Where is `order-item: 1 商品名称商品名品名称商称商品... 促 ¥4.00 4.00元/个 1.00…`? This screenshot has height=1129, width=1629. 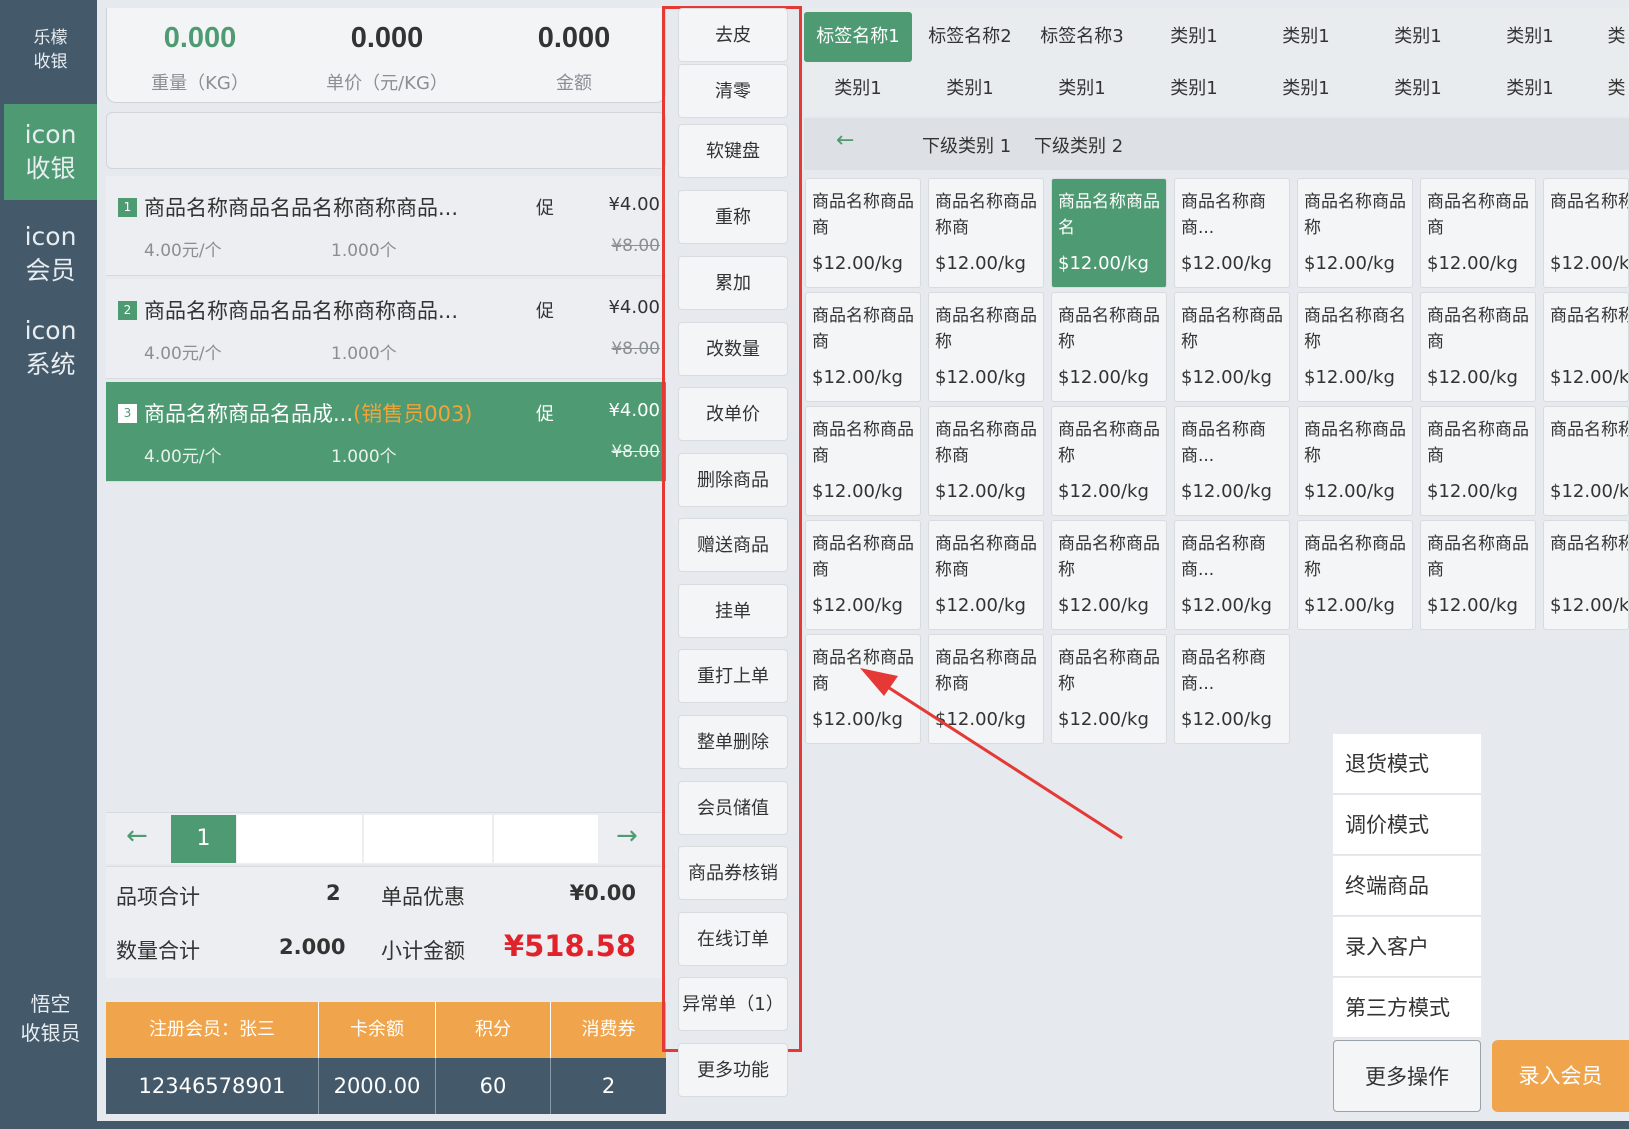 order-item: 1 商品名称商品名品名称商称商品... 促 ¥4.00 4.00元/个 1.00… is located at coordinates (386, 226).